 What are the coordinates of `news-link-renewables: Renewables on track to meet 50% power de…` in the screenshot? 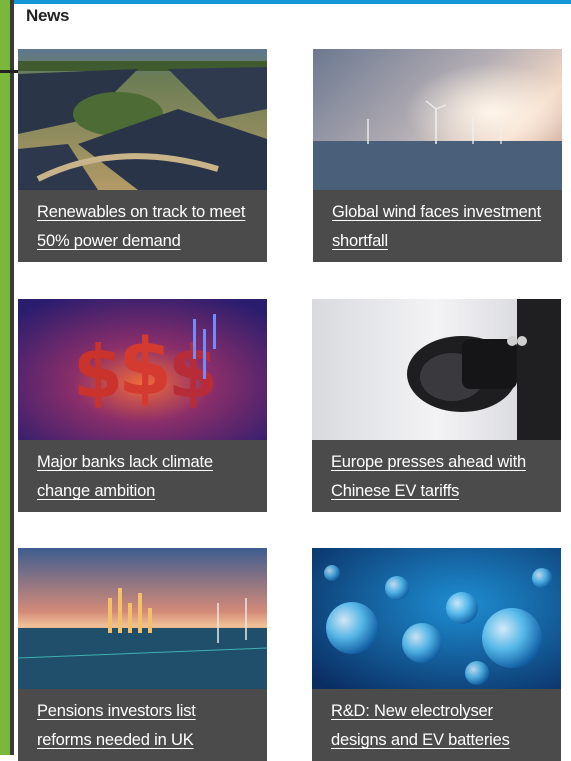 It's located at (141, 226).